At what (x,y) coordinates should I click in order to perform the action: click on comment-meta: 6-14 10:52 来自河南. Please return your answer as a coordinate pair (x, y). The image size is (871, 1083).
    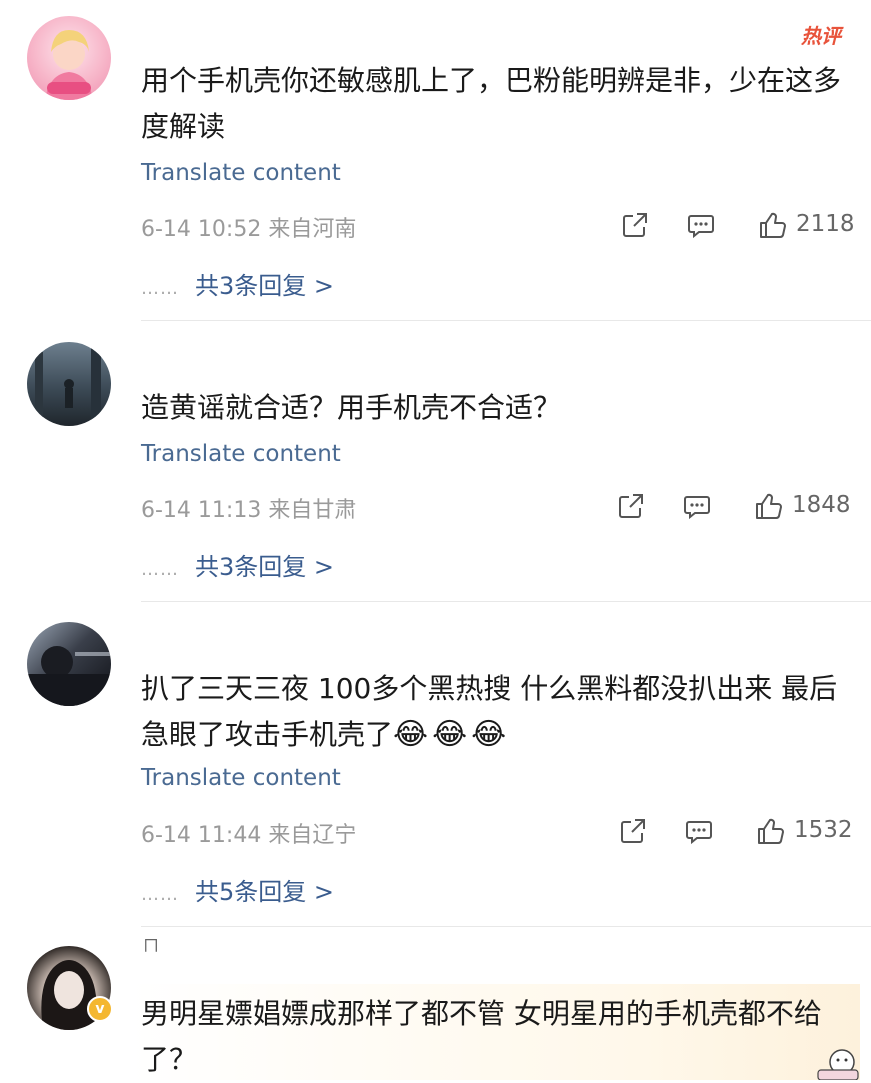
    Looking at the image, I should click on (248, 227).